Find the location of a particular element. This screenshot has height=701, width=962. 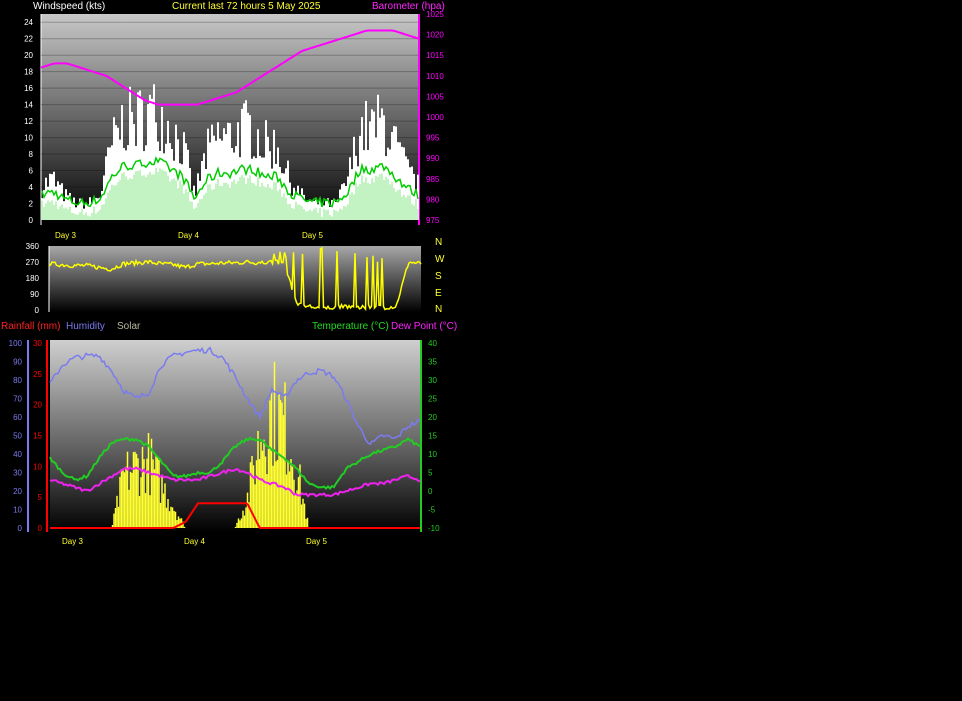

rainfall-tick-label: 5 is located at coordinates (40, 497).